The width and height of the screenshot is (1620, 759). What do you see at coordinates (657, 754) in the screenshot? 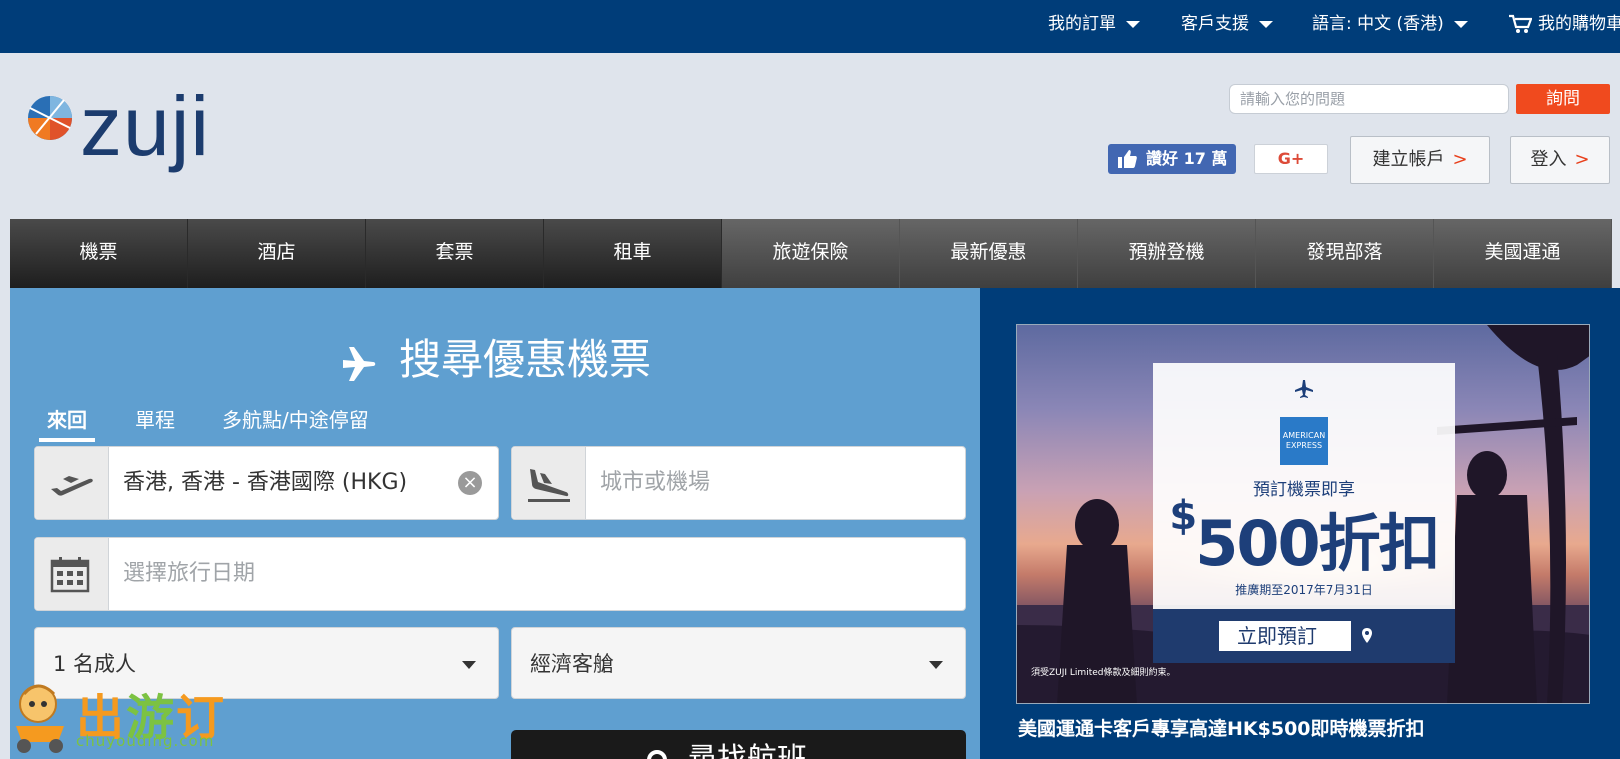
I see `search-icon` at bounding box center [657, 754].